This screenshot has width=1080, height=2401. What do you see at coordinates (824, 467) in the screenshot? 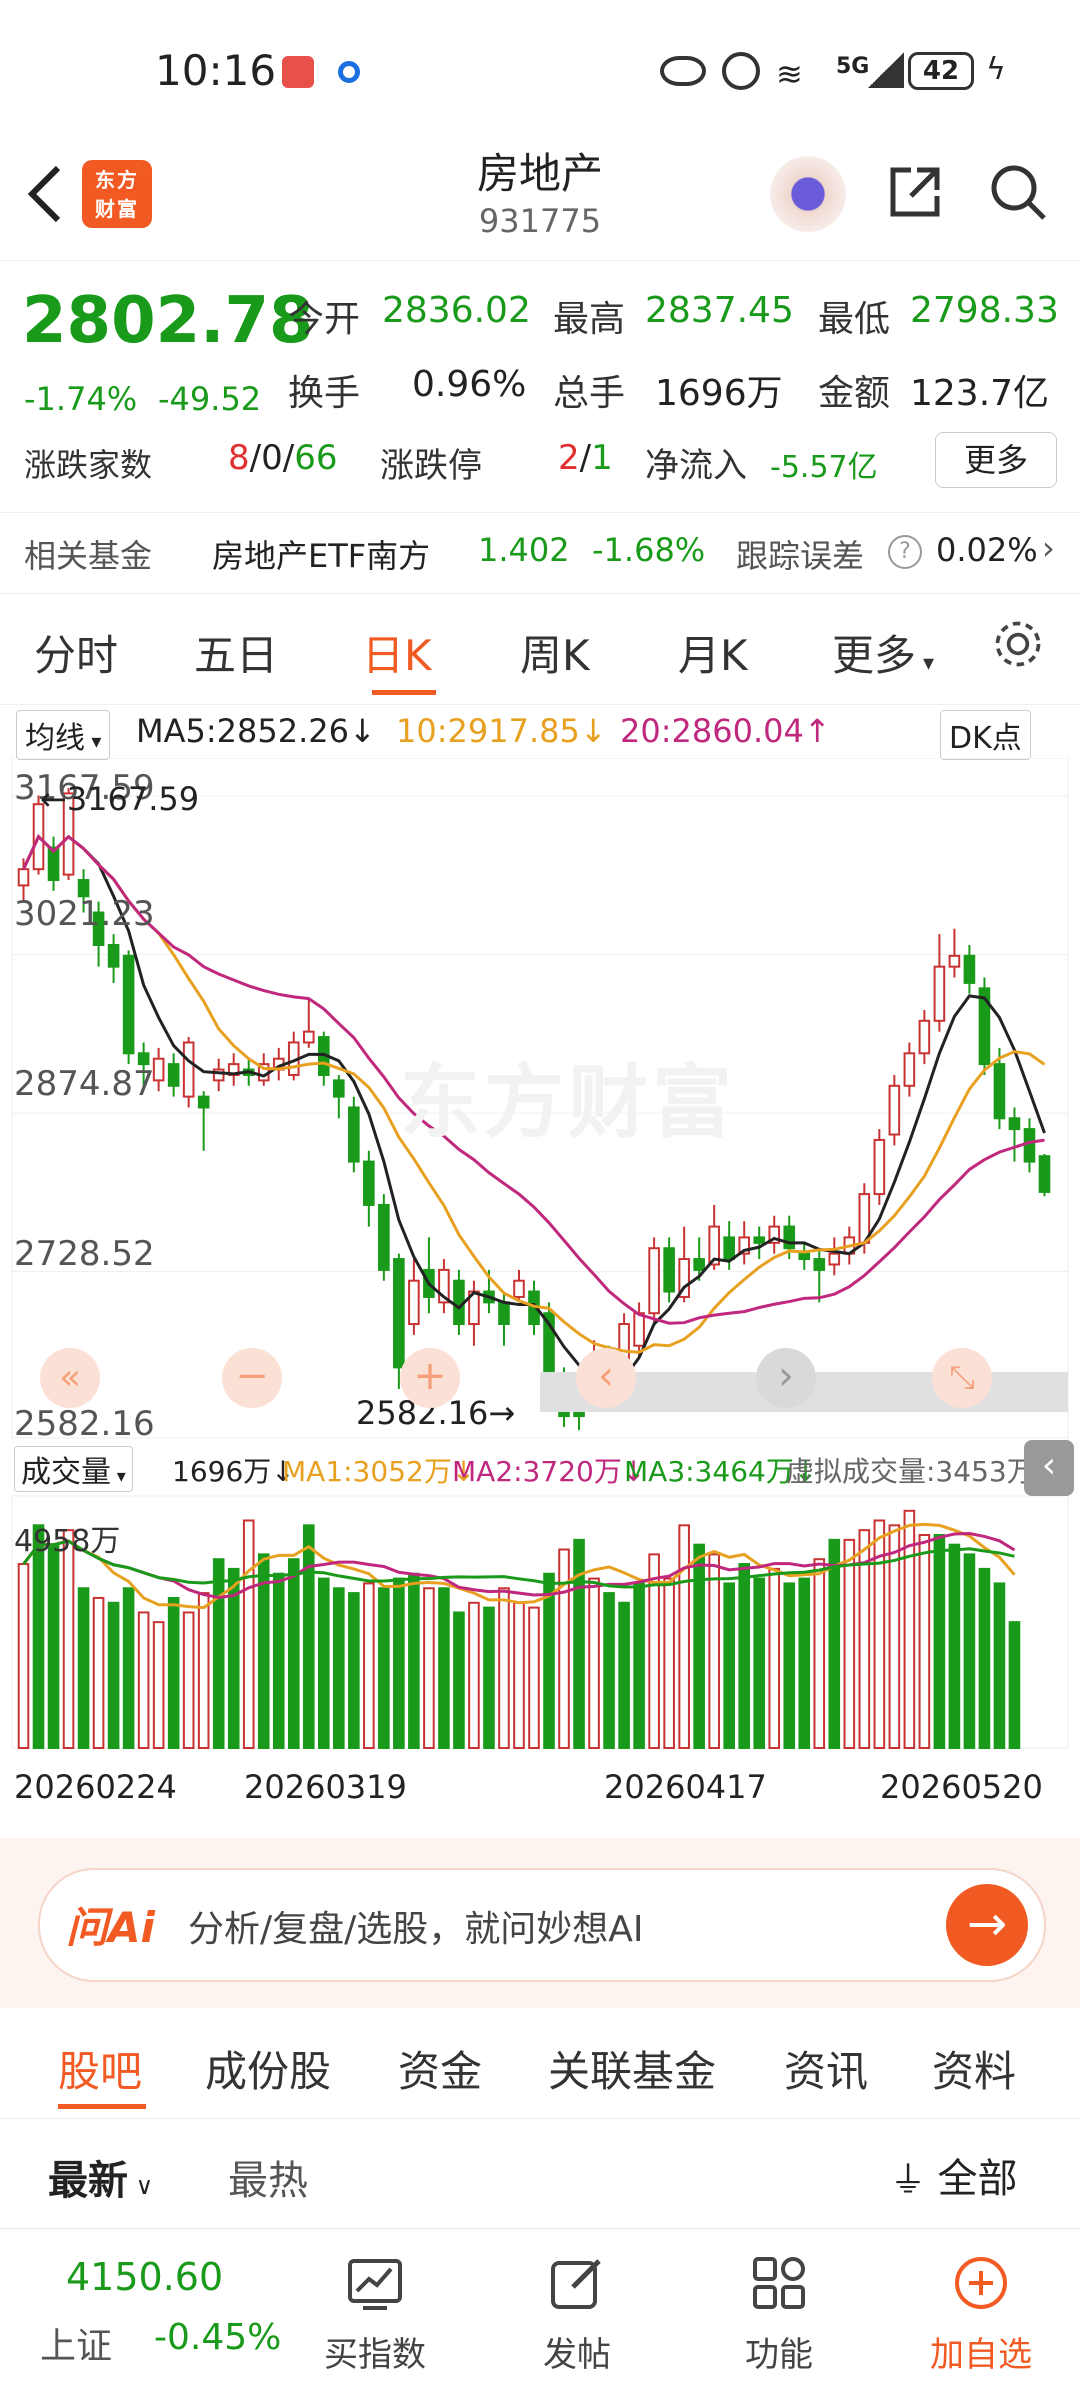
I see `inflow-value: -5.57亿` at bounding box center [824, 467].